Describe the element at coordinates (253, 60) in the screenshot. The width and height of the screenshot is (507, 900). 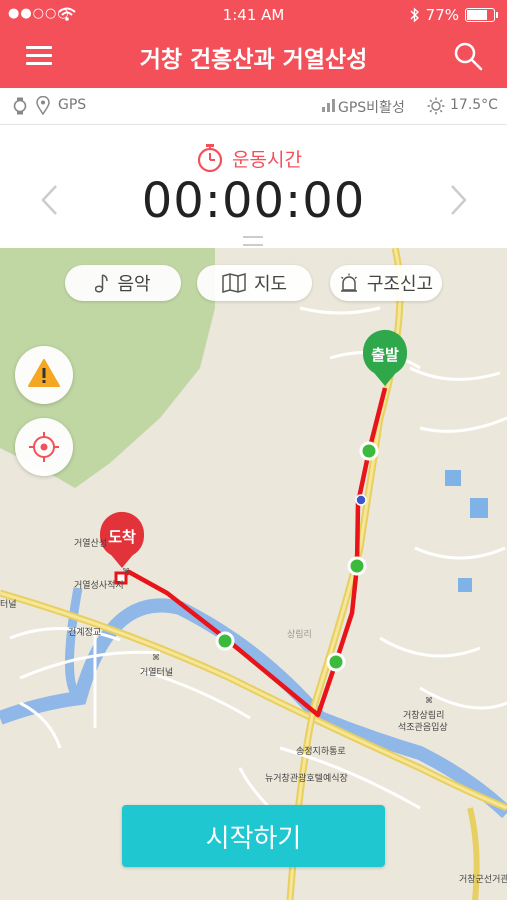
I see `page-title: 거창 건흥산과 거열산성` at that location.